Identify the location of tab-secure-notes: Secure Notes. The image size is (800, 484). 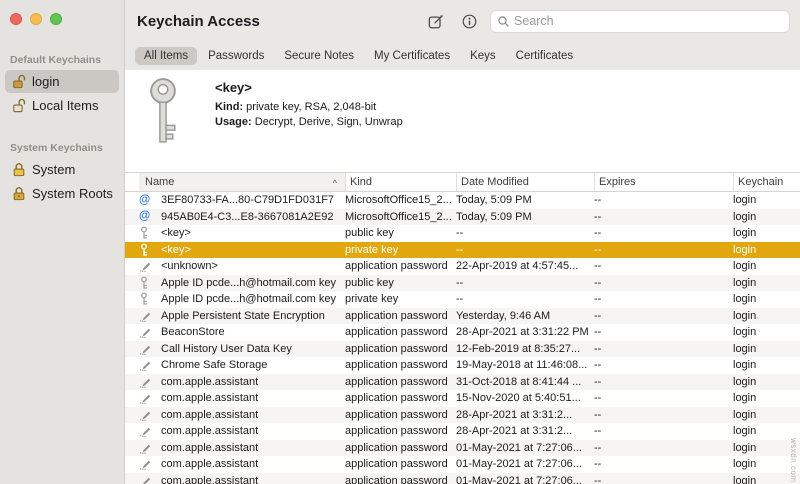
(319, 56).